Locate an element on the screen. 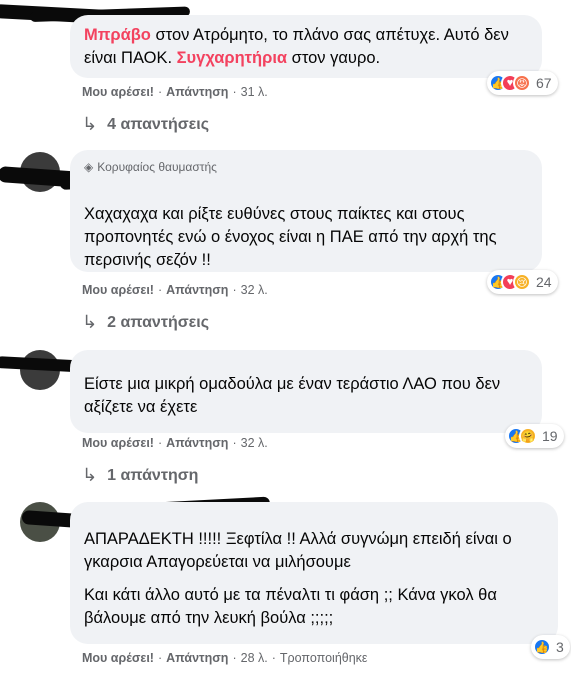  replies-count: 4 απαντήσεις is located at coordinates (158, 124).